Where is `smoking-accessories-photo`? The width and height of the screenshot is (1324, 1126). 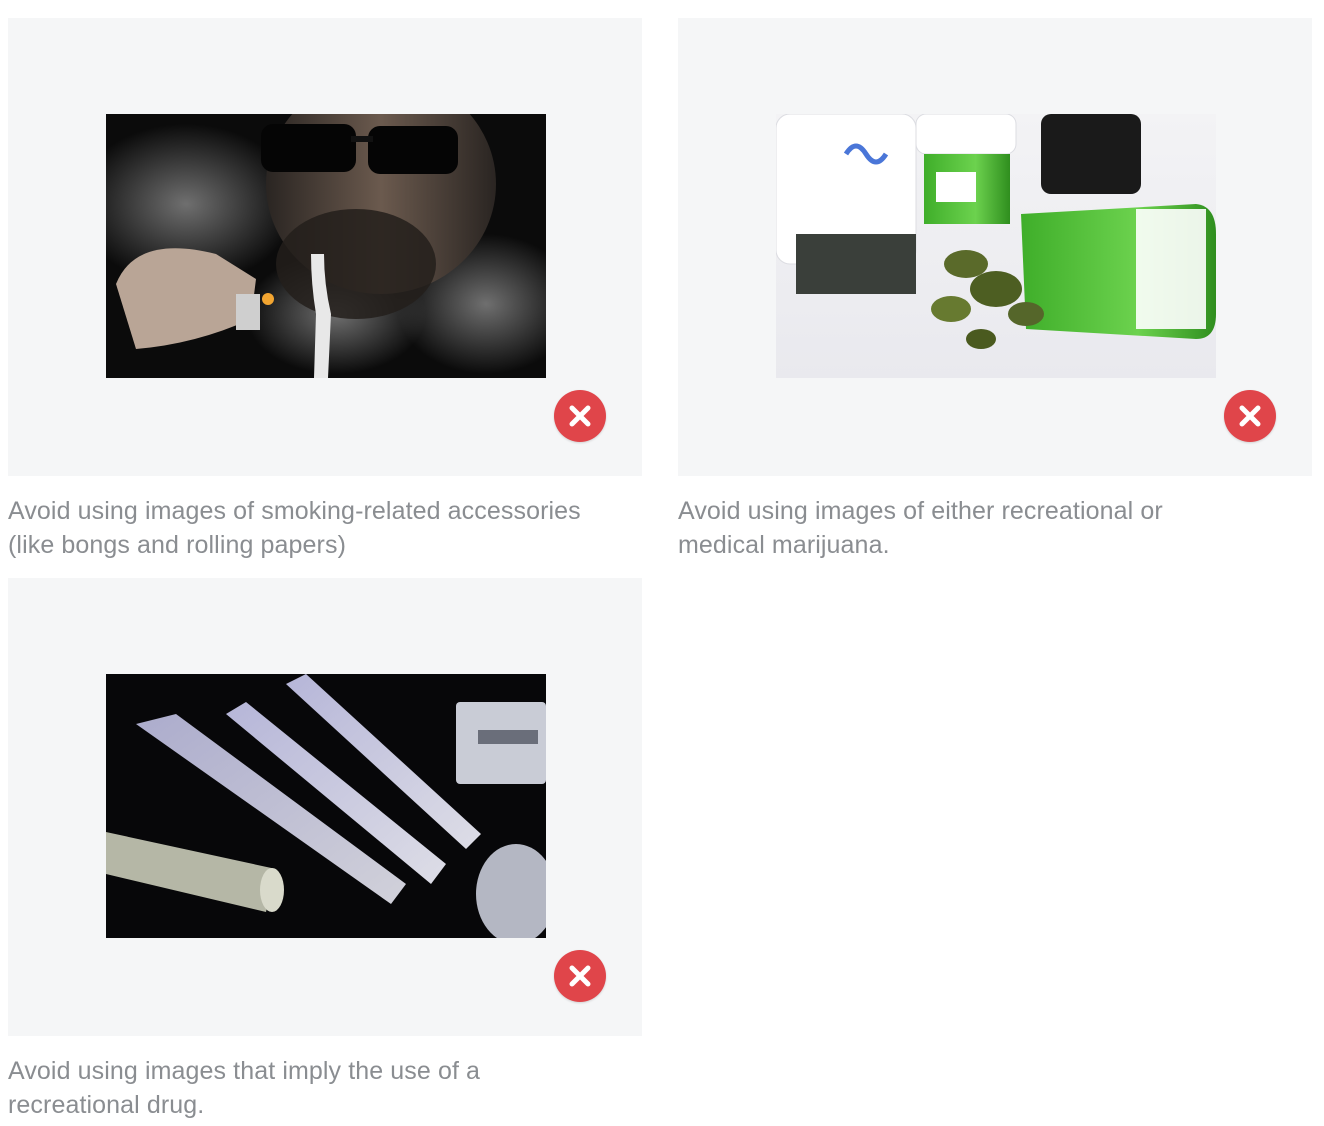 smoking-accessories-photo is located at coordinates (326, 246).